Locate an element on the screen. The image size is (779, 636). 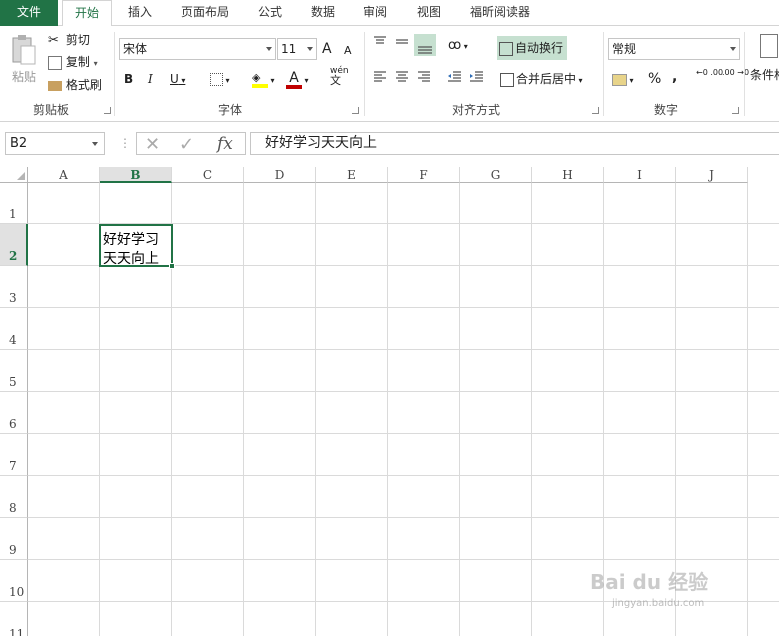
tab-file: 文件 is located at coordinates (29, 13).